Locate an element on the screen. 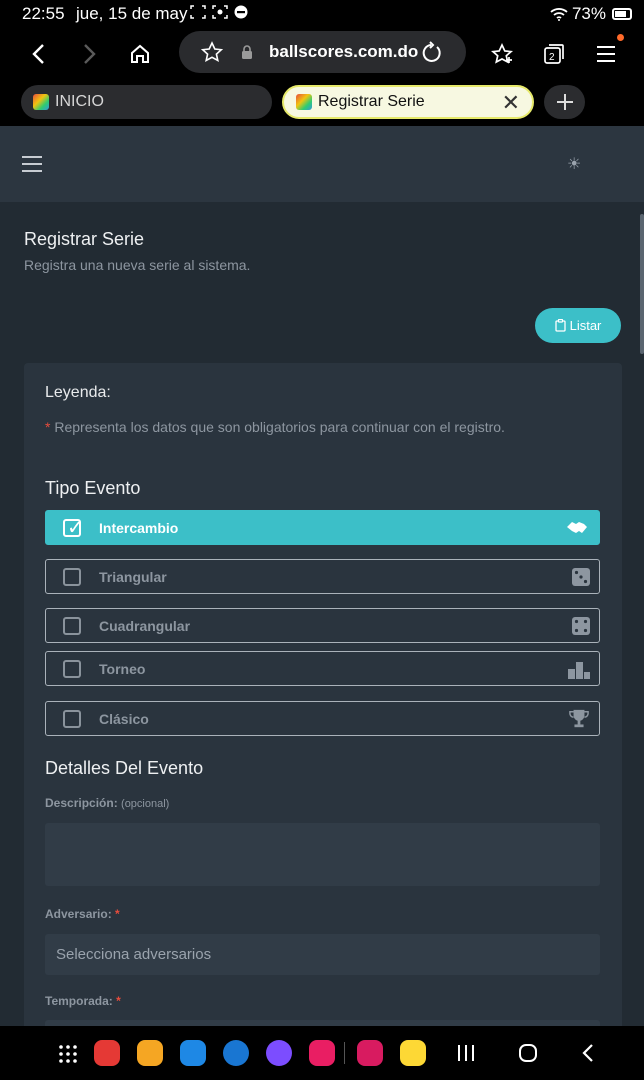 This screenshot has width=644, height=1080. option-triangular: Triangular is located at coordinates (322, 576).